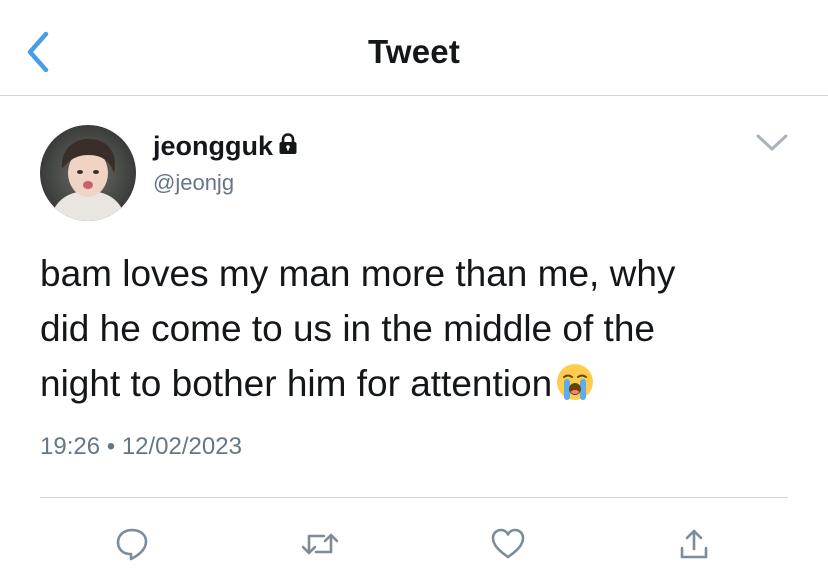  I want to click on reply-button, so click(132, 544).